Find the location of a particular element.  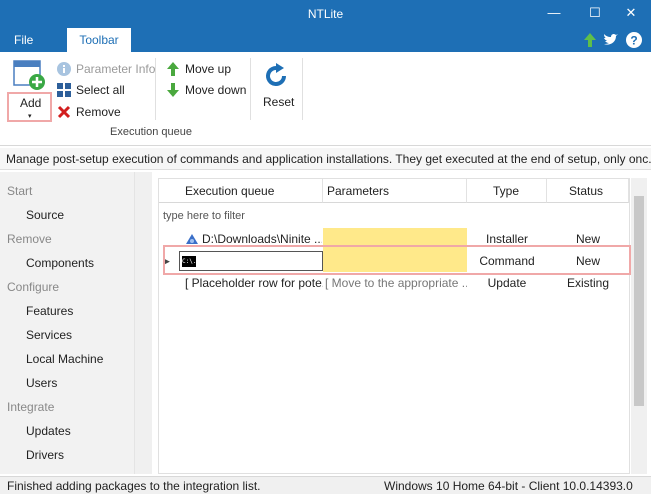

move-down-label: Move down is located at coordinates (216, 90).